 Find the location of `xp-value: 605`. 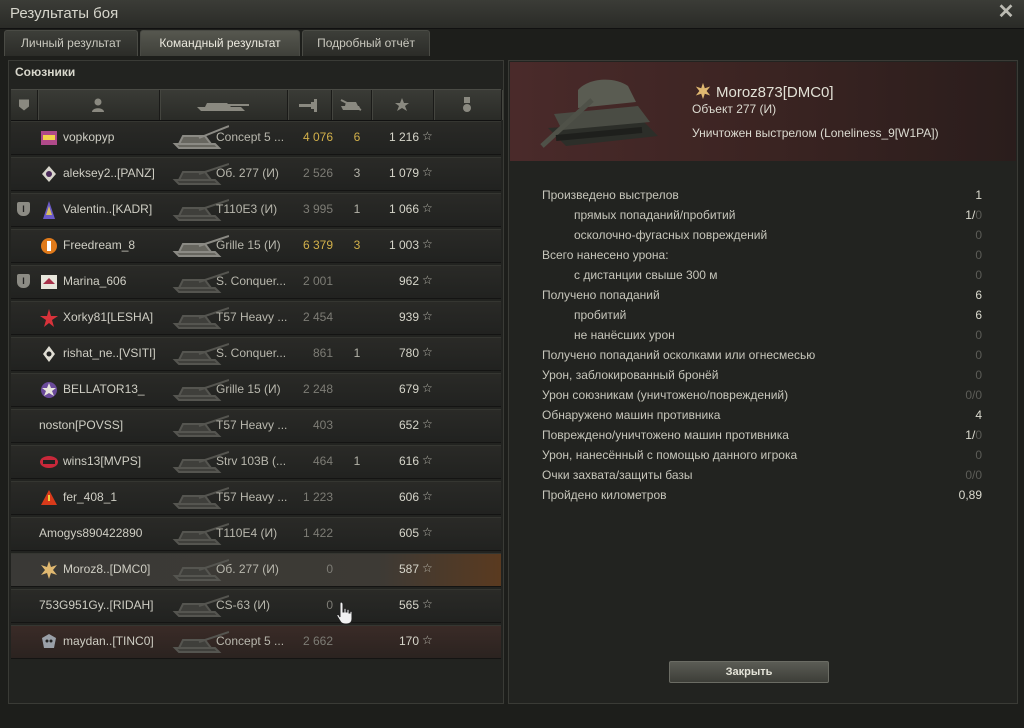

xp-value: 605 is located at coordinates (408, 533).